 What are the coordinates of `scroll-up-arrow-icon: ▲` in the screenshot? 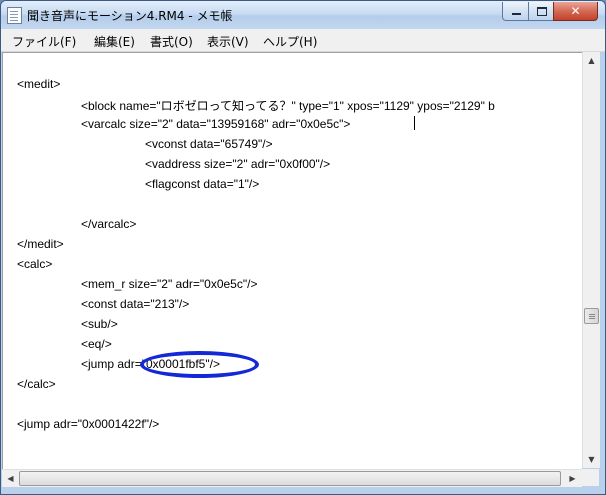 It's located at (591, 60).